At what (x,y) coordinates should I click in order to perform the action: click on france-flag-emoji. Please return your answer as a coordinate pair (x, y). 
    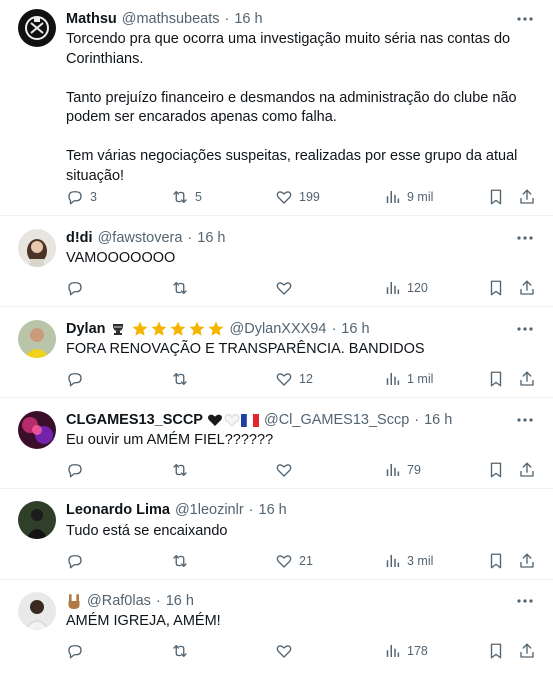
    Looking at the image, I should click on (249, 420).